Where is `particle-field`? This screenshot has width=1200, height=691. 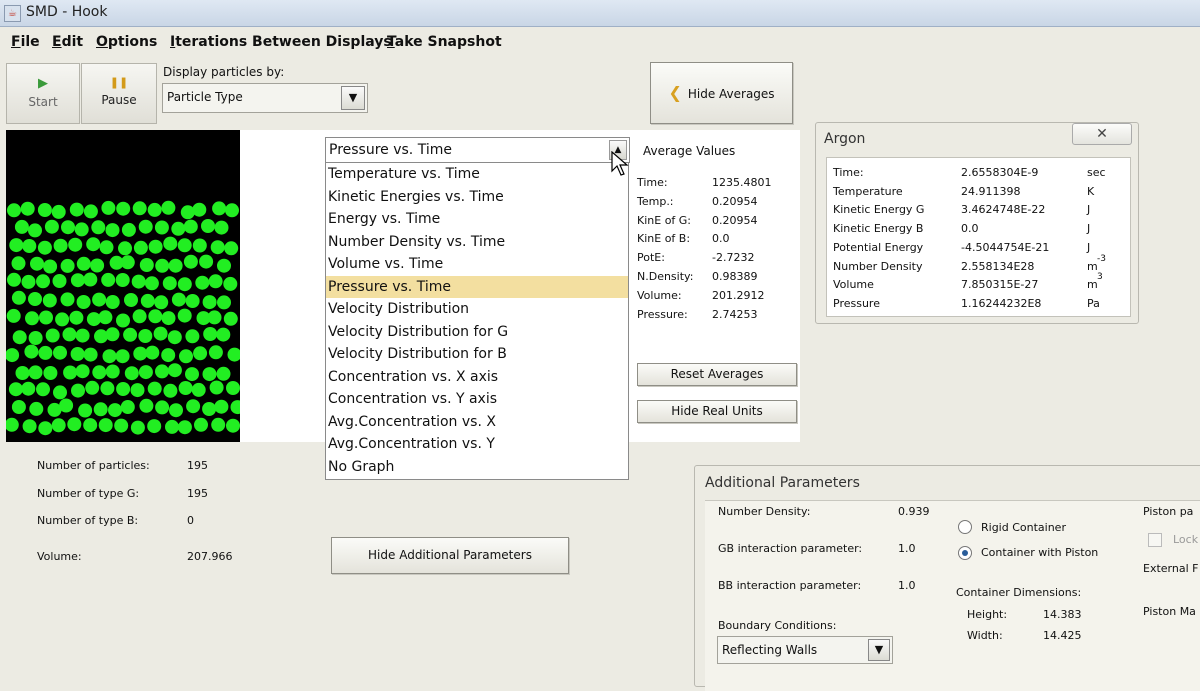 particle-field is located at coordinates (123, 318).